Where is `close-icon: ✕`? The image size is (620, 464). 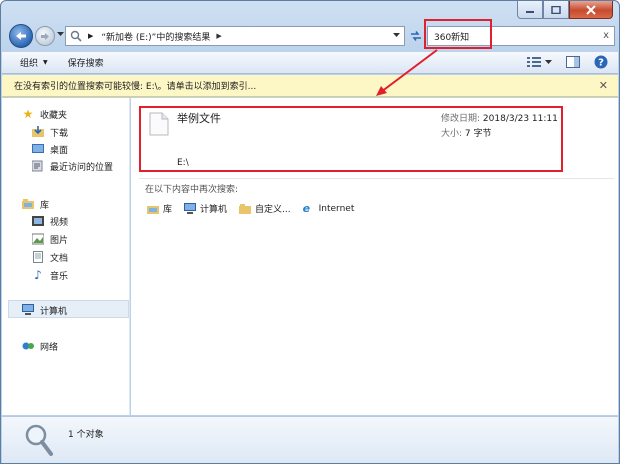
close-icon: ✕ is located at coordinates (603, 85).